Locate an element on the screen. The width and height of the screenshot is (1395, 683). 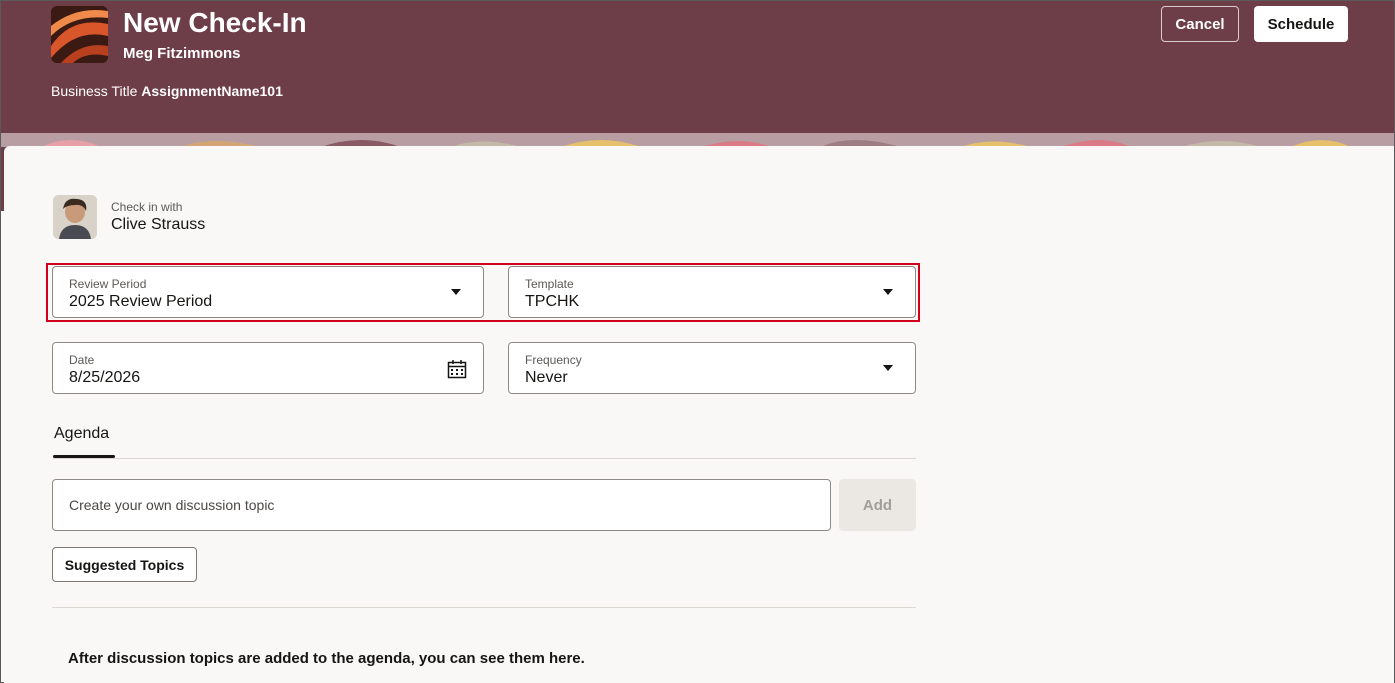
discussion-topic-input is located at coordinates (441, 505).